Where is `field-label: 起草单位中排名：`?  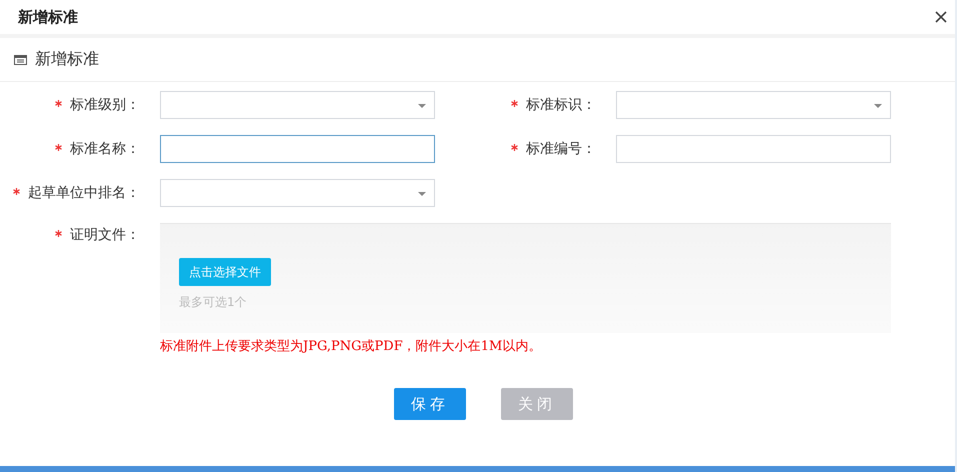
field-label: 起草单位中排名： is located at coordinates (84, 193).